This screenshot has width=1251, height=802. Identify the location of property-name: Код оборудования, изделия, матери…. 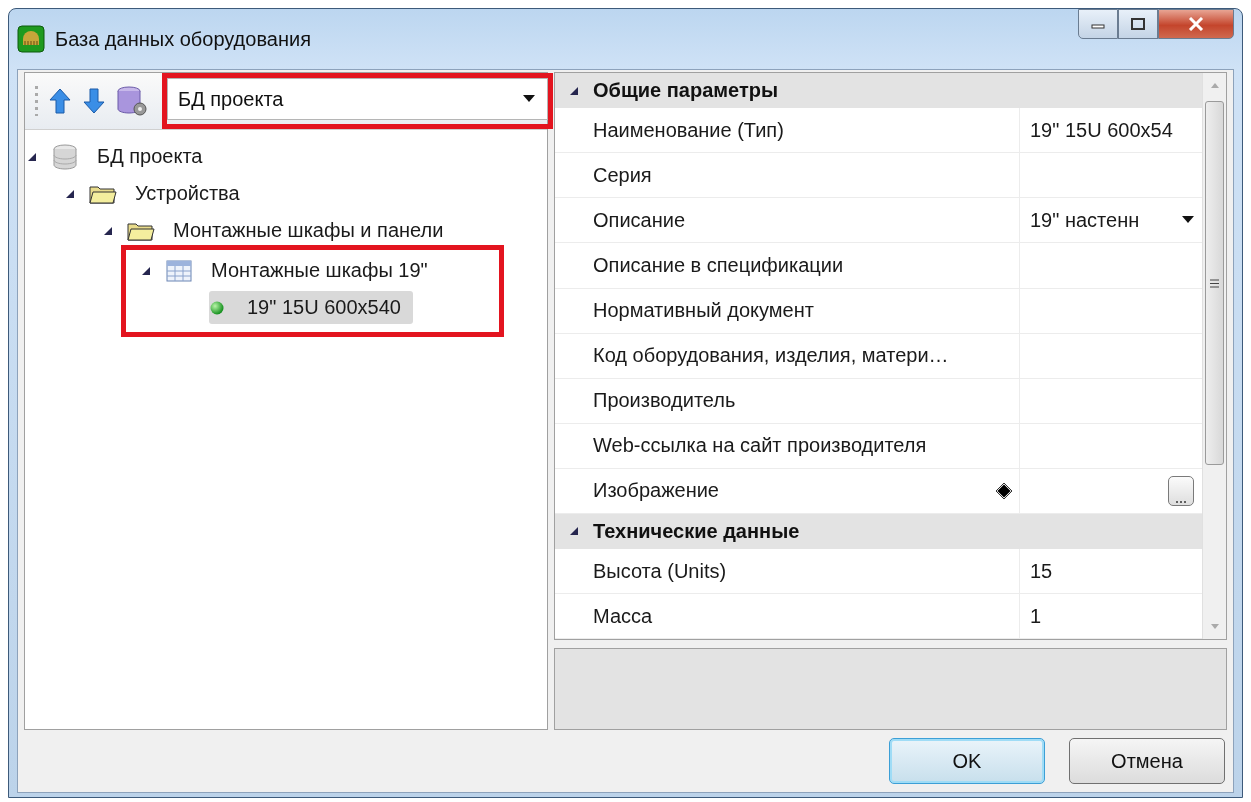
(771, 356).